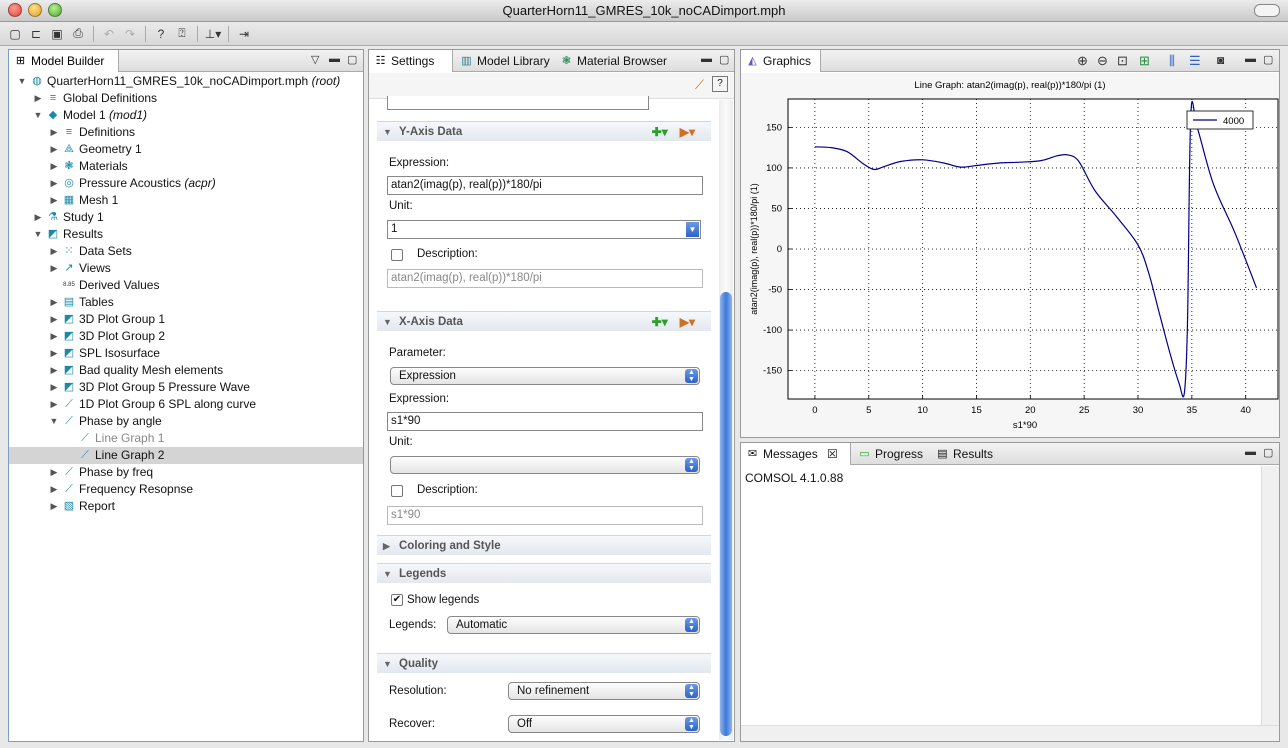  Describe the element at coordinates (965, 454) in the screenshot. I see `tab-results: ▤ Results` at that location.